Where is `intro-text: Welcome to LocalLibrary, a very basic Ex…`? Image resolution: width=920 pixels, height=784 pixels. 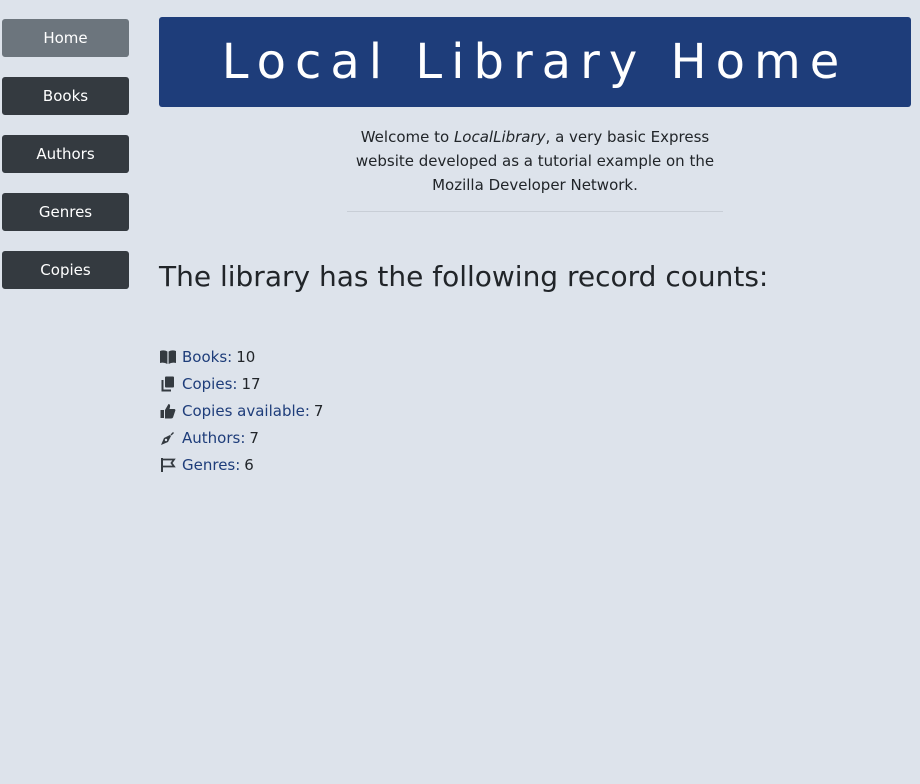 intro-text: Welcome to LocalLibrary, a very basic Ex… is located at coordinates (535, 168).